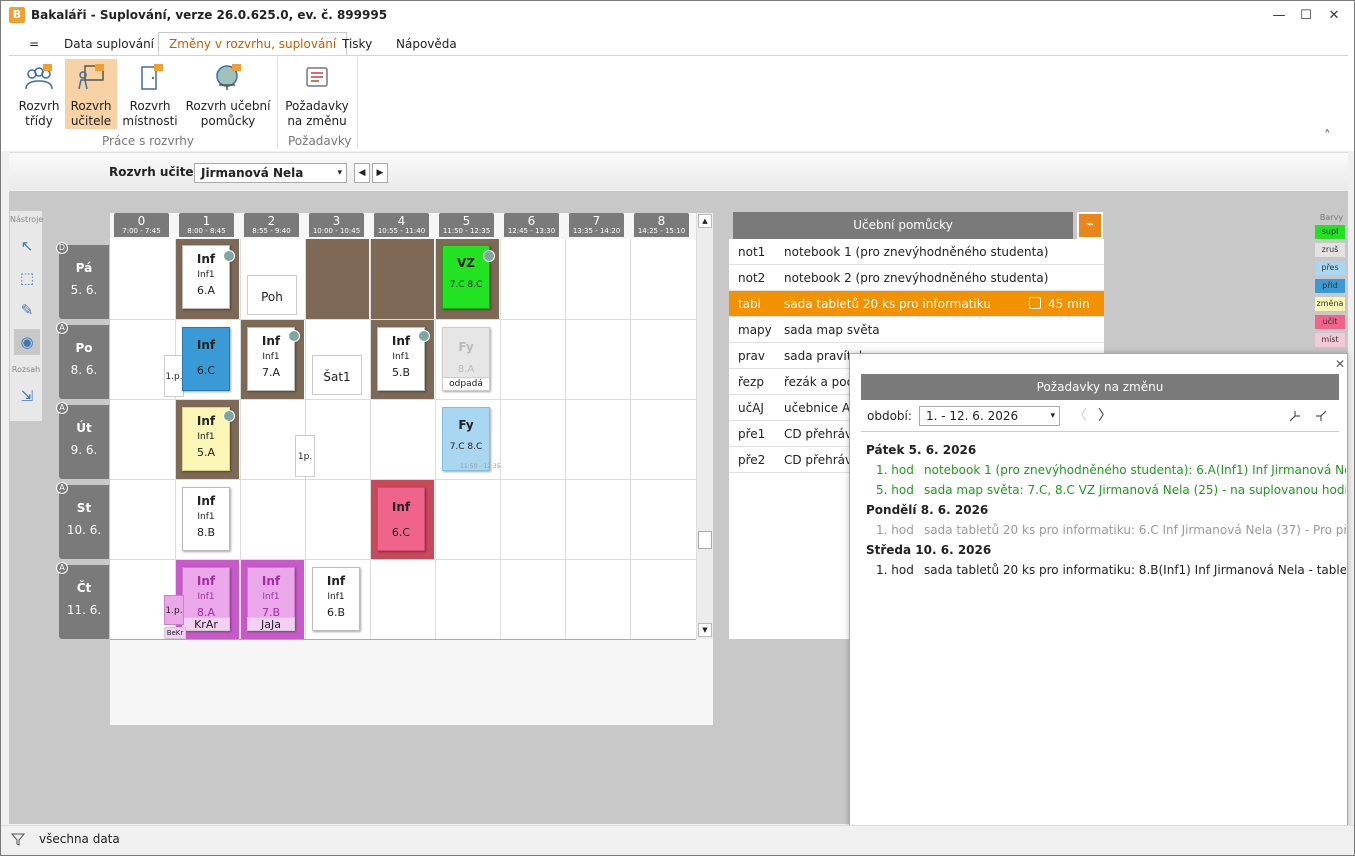  What do you see at coordinates (1100, 387) in the screenshot?
I see `dialog-title: Požadavky na změnu` at bounding box center [1100, 387].